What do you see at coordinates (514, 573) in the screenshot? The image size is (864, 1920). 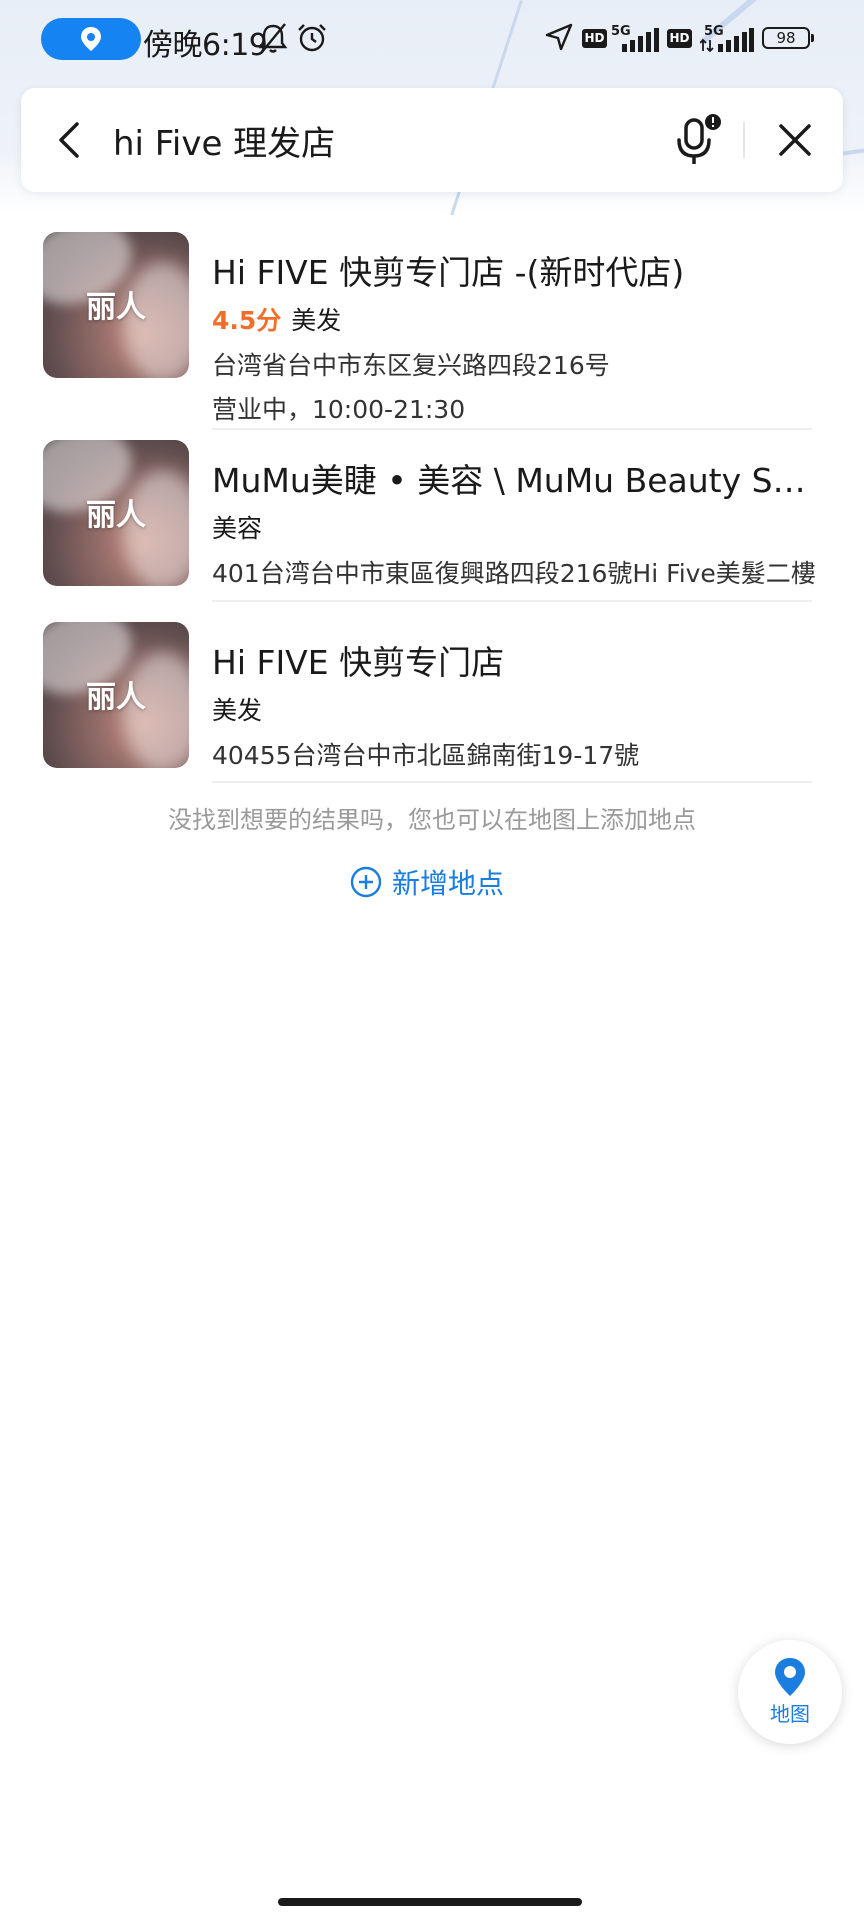 I see `result-address: 401台湾台中市東區復興路四段216號Hi Five美髮二樓` at bounding box center [514, 573].